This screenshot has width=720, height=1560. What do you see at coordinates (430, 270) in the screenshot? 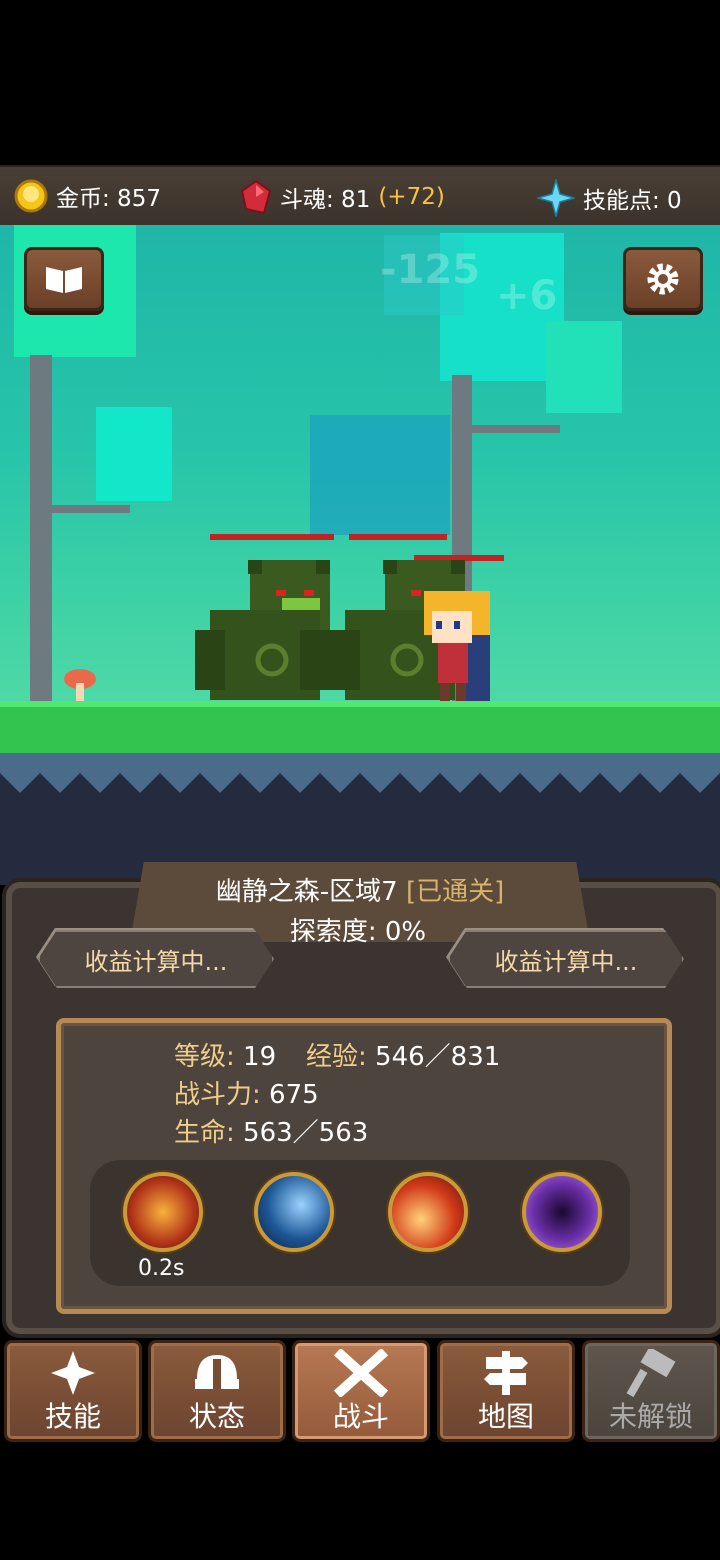
I see `damage-number: -125` at bounding box center [430, 270].